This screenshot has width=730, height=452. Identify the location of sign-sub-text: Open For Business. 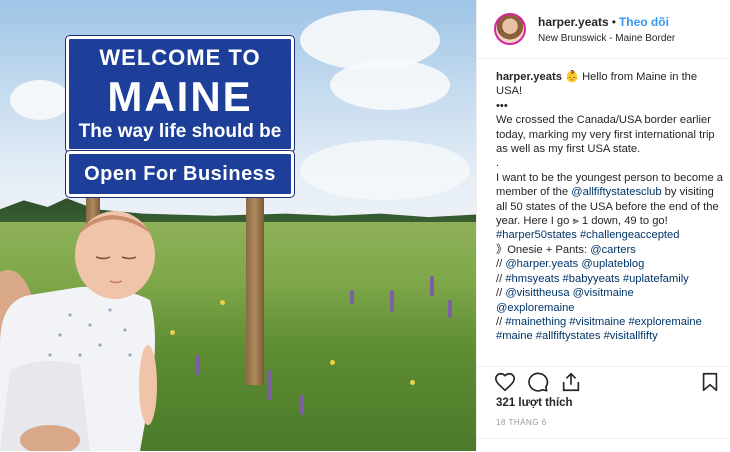
(180, 174).